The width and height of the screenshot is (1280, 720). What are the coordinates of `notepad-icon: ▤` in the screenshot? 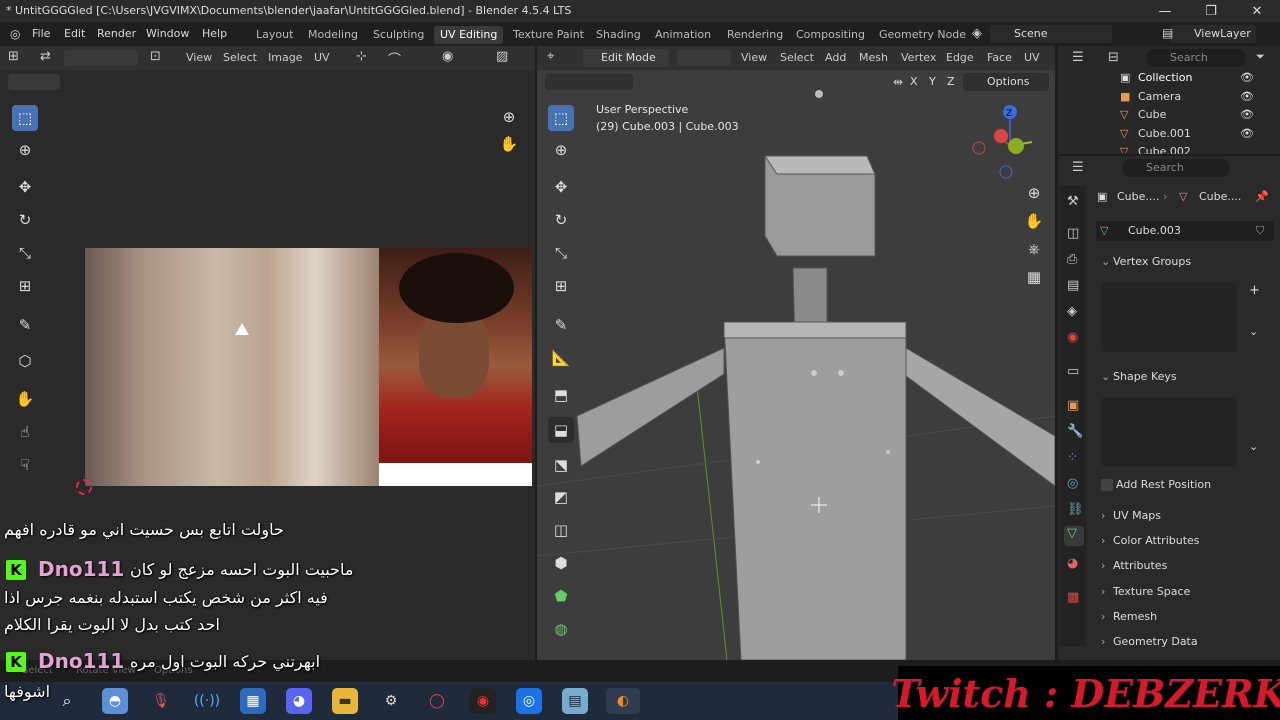 It's located at (575, 701).